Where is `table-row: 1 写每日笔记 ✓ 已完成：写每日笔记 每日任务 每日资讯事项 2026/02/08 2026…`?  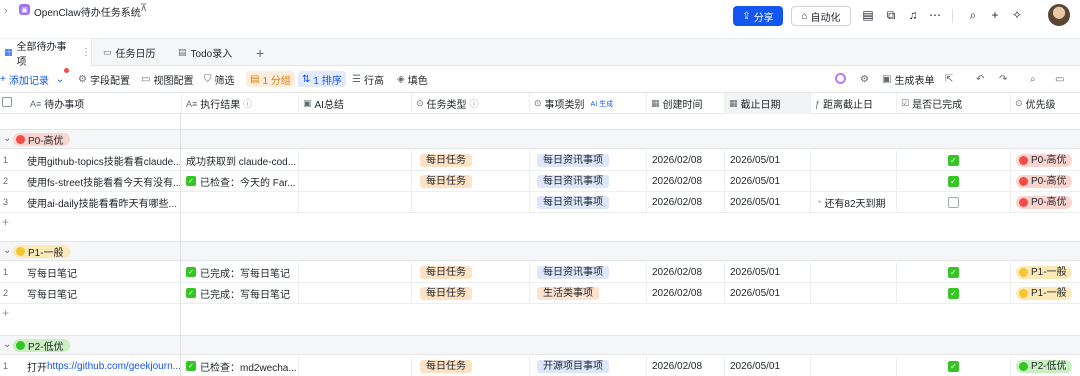
table-row: 1 写每日笔记 ✓ 已完成：写每日笔记 每日任务 每日资讯事项 2026/02/08 2026… is located at coordinates (540, 272).